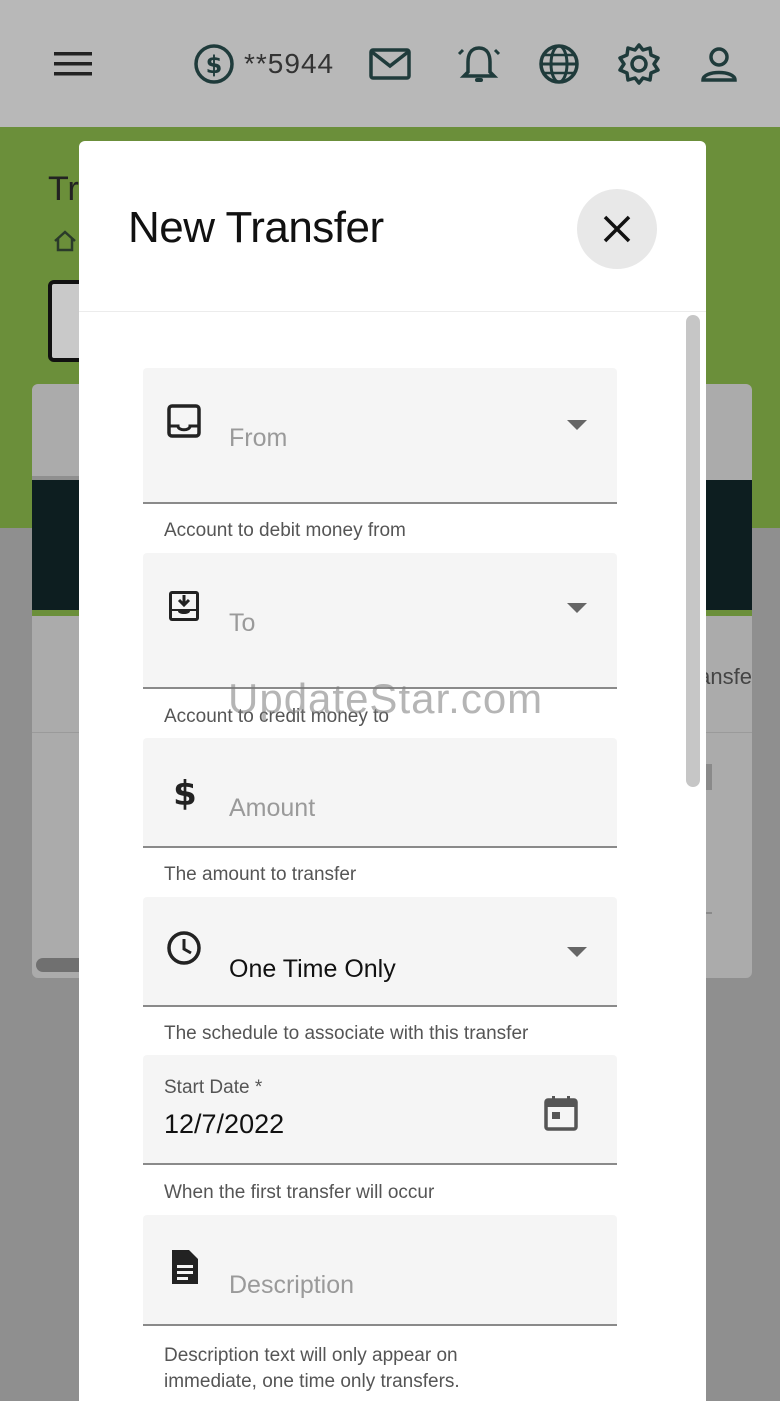 This screenshot has width=780, height=1401. What do you see at coordinates (380, 436) in the screenshot?
I see `from-account-select: From` at bounding box center [380, 436].